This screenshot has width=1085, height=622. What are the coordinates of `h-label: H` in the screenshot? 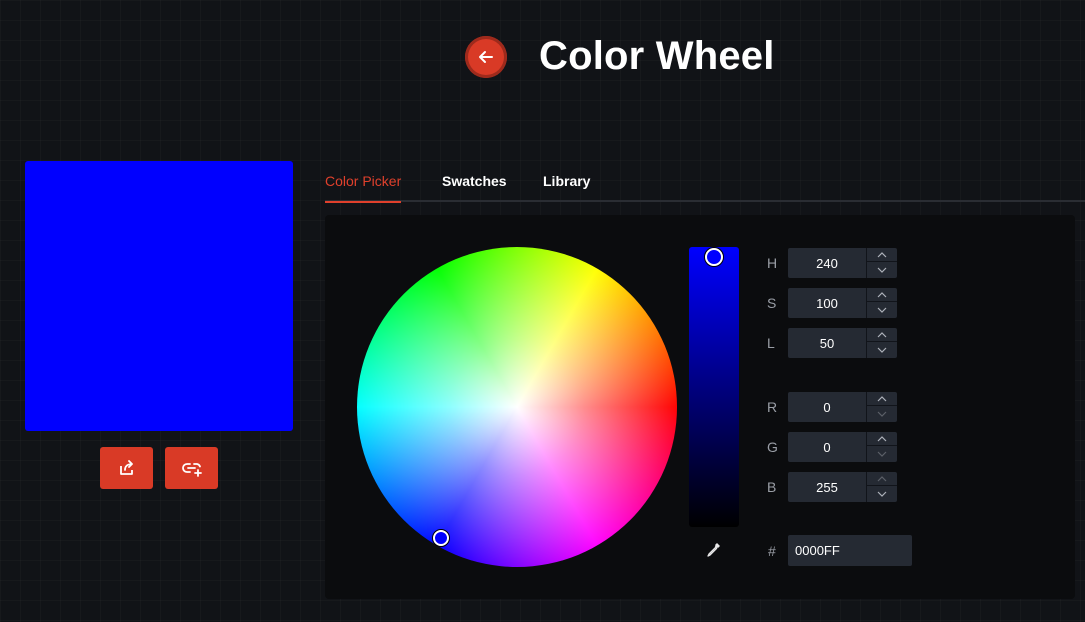 It's located at (772, 263).